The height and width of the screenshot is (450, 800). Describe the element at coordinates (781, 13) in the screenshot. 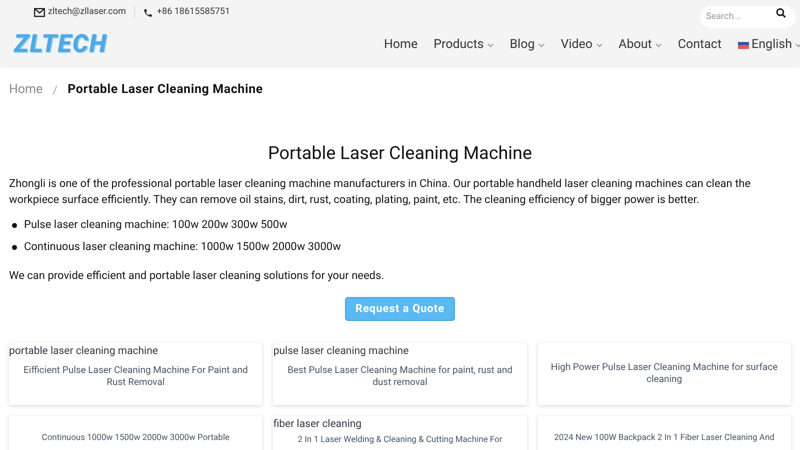

I see `search-icon` at that location.